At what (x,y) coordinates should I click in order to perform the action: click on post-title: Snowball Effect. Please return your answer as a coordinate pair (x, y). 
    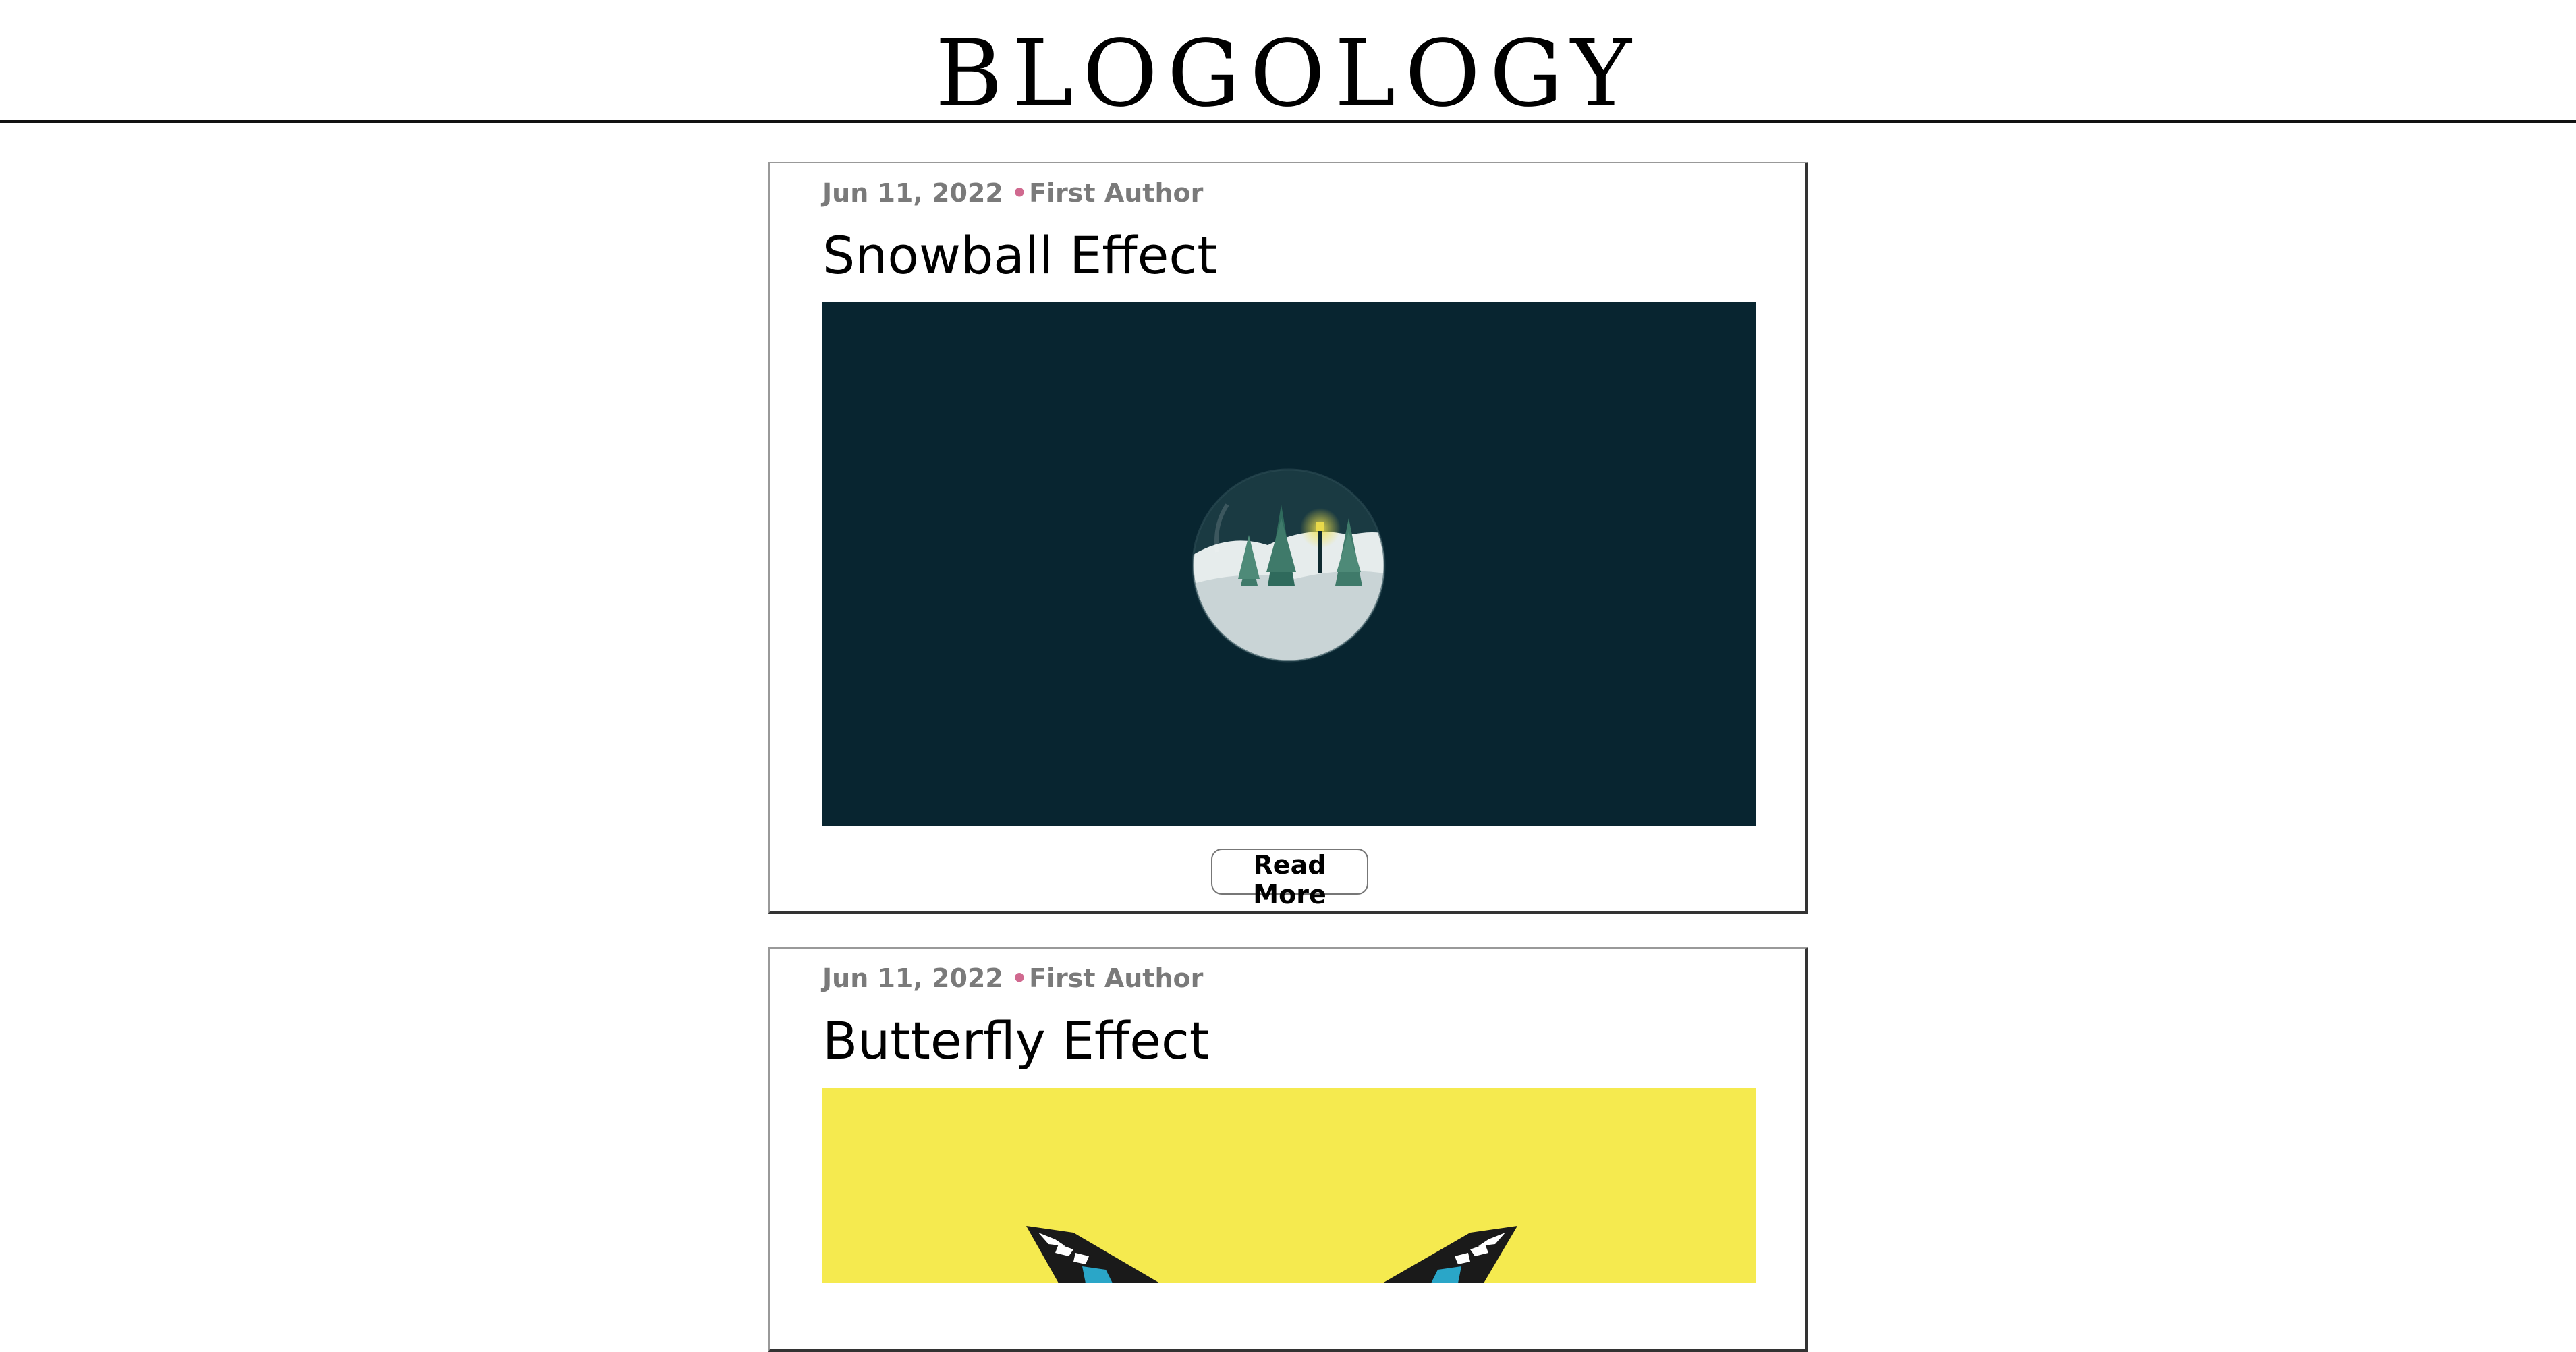
    Looking at the image, I should click on (1019, 255).